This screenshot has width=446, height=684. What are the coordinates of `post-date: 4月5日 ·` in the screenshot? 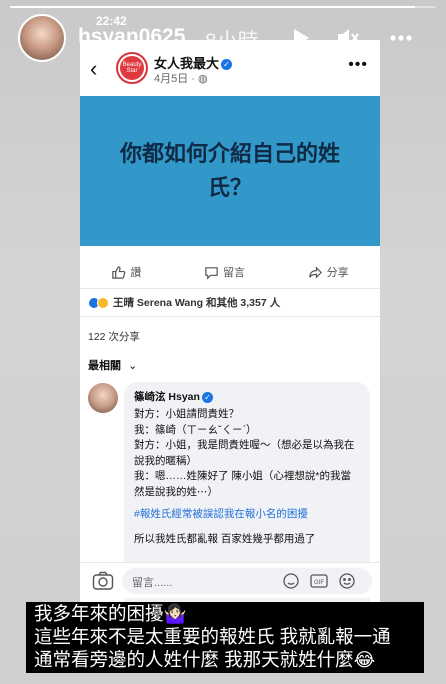 It's located at (176, 79).